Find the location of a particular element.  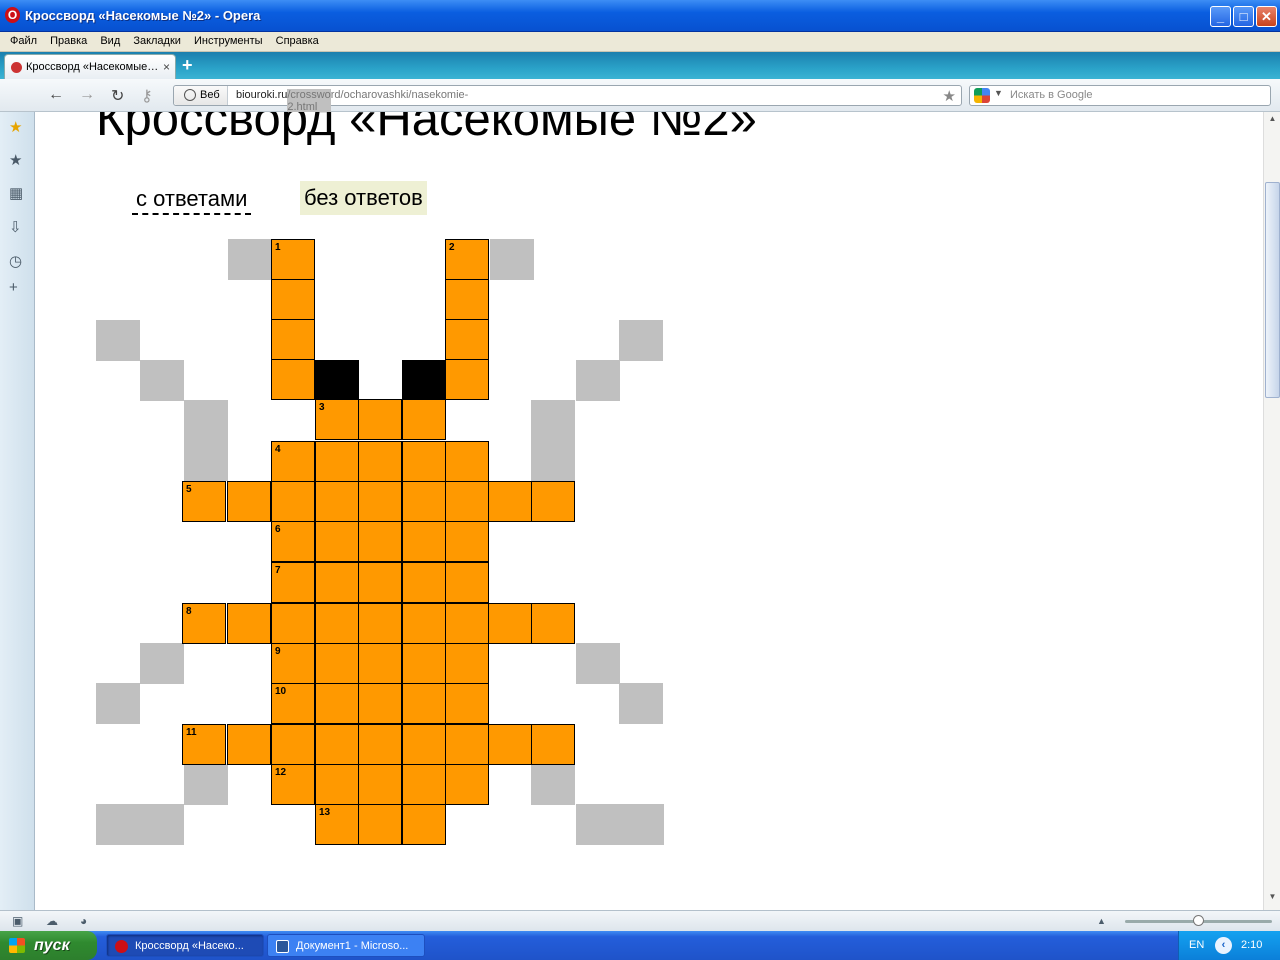

scroll-thumb is located at coordinates (1272, 290).